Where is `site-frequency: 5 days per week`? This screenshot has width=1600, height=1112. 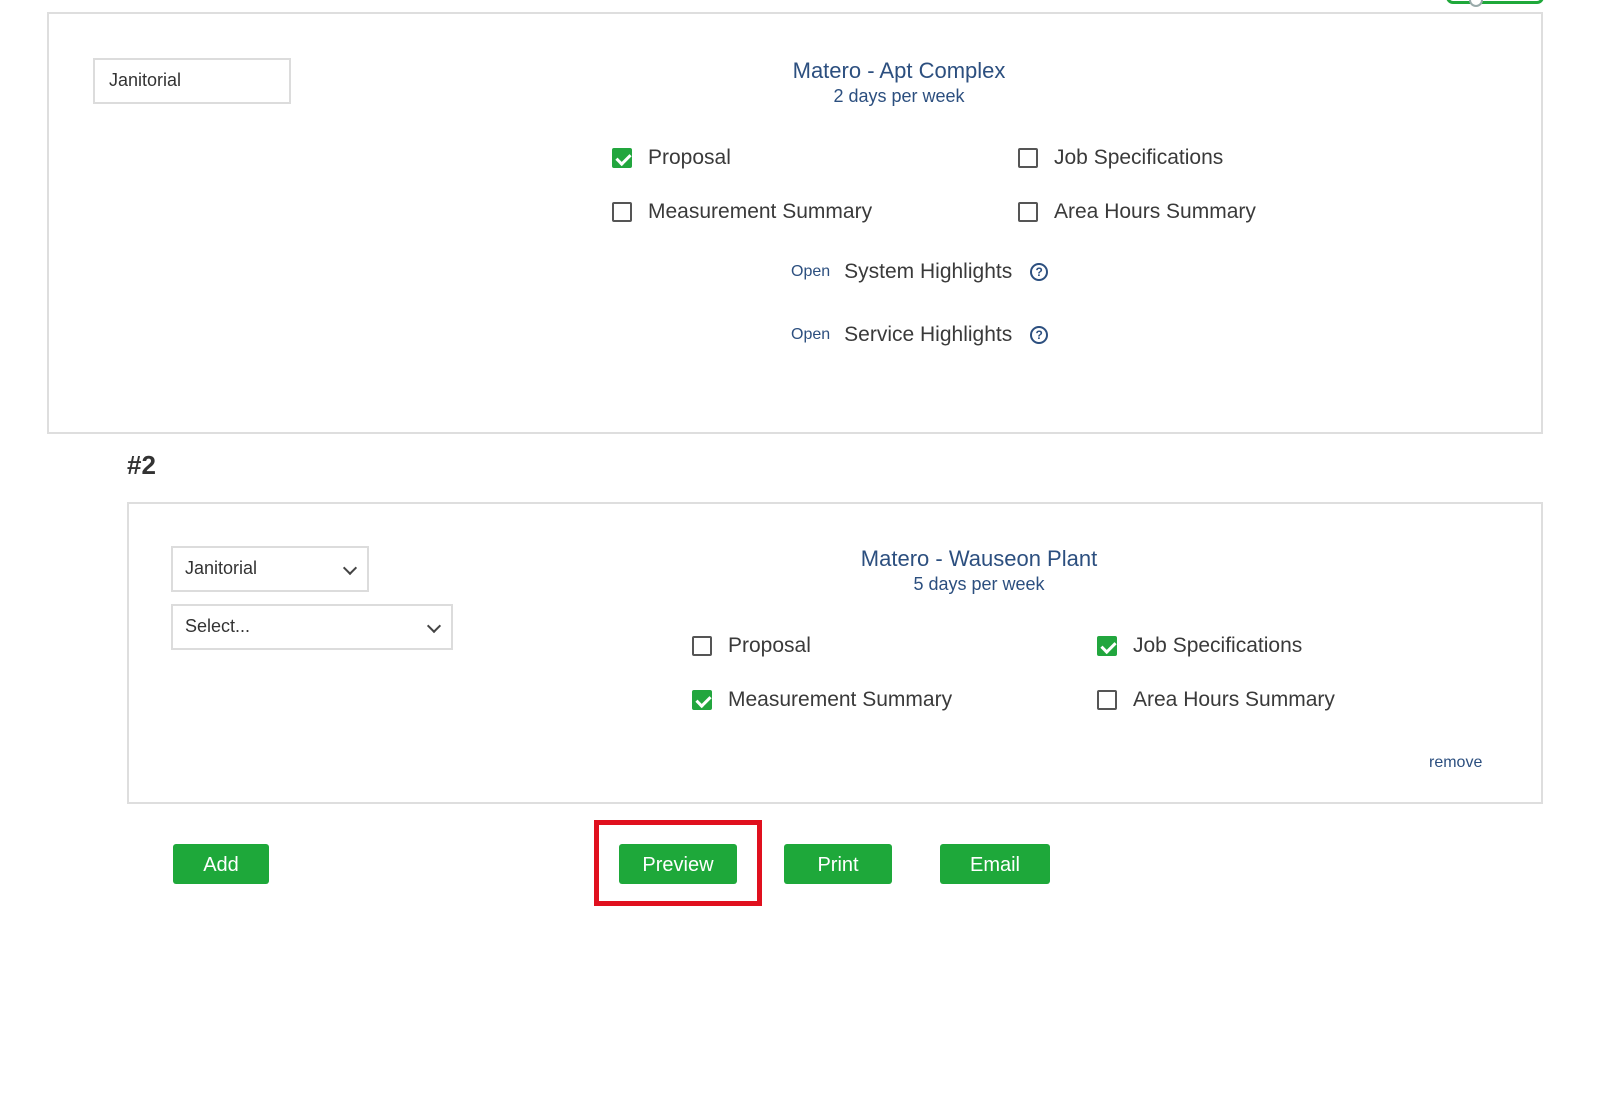 site-frequency: 5 days per week is located at coordinates (979, 584).